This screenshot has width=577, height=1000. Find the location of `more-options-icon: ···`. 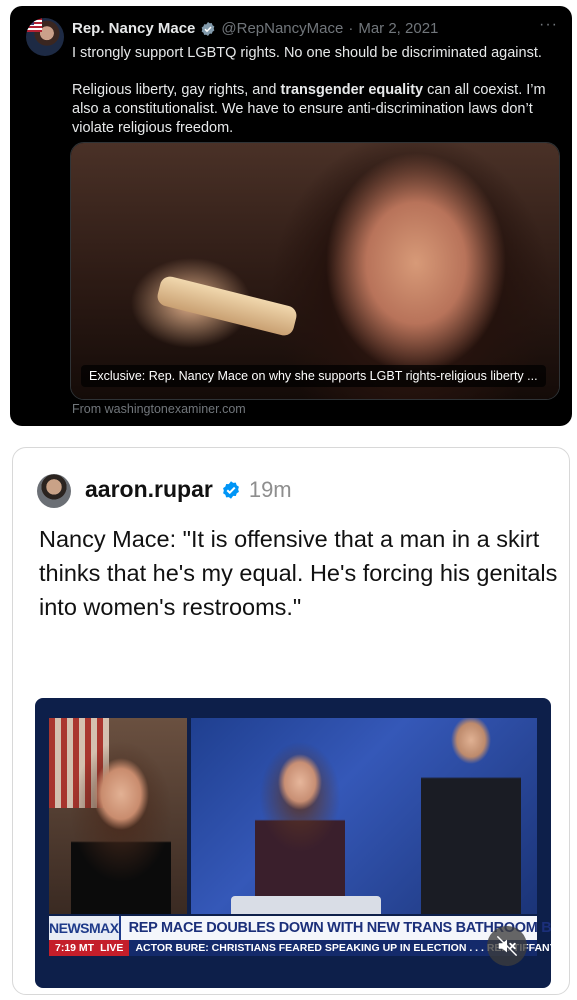

more-options-icon: ··· is located at coordinates (548, 25).